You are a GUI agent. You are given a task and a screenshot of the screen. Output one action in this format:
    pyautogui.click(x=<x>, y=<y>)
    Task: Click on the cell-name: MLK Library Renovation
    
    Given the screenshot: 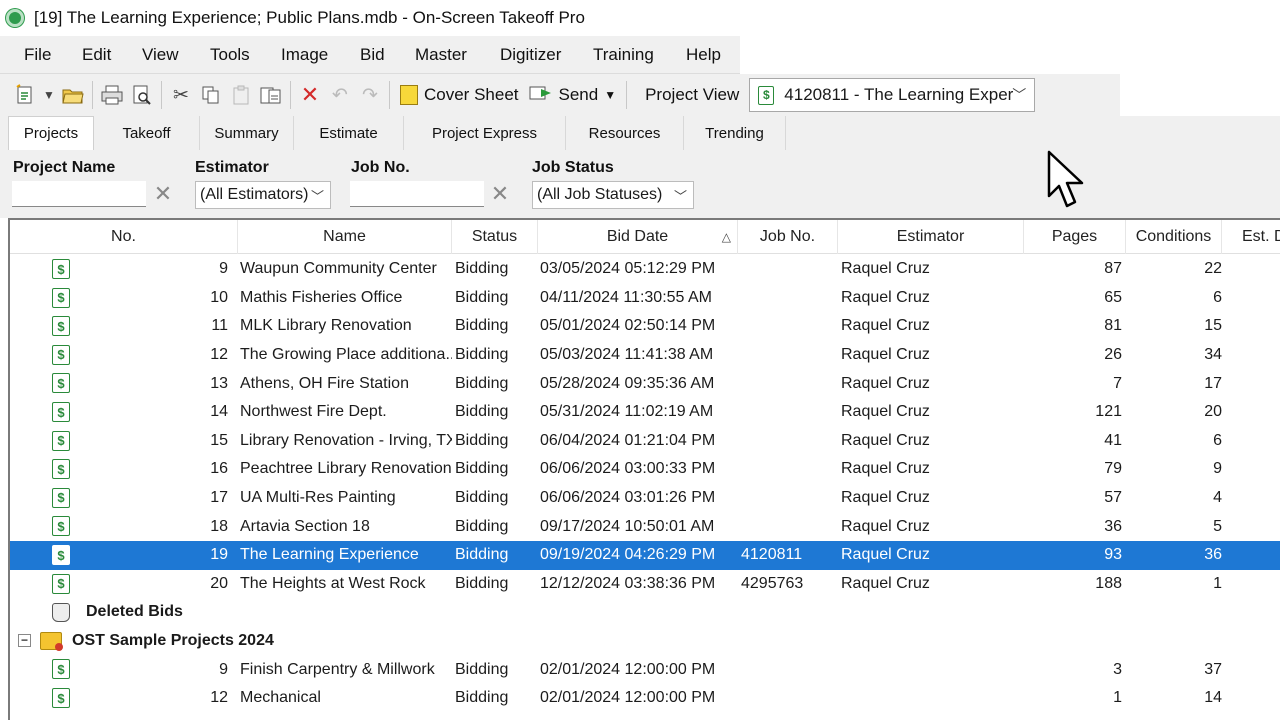 What is the action you would take?
    pyautogui.click(x=326, y=326)
    